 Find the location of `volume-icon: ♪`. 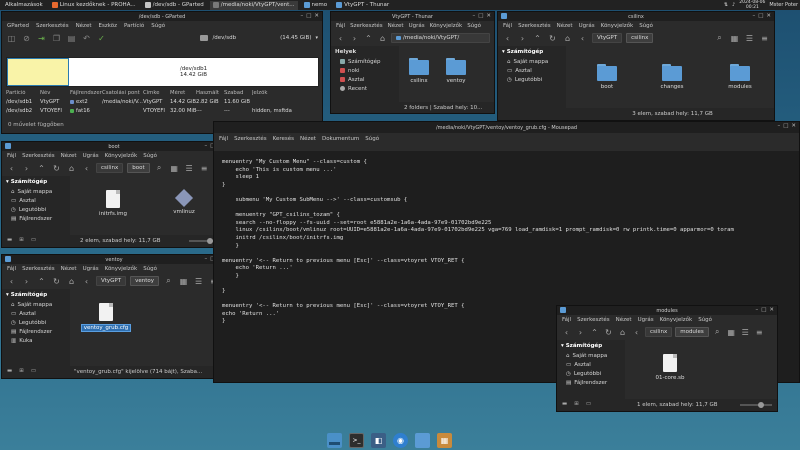

volume-icon: ♪ is located at coordinates (733, 5).